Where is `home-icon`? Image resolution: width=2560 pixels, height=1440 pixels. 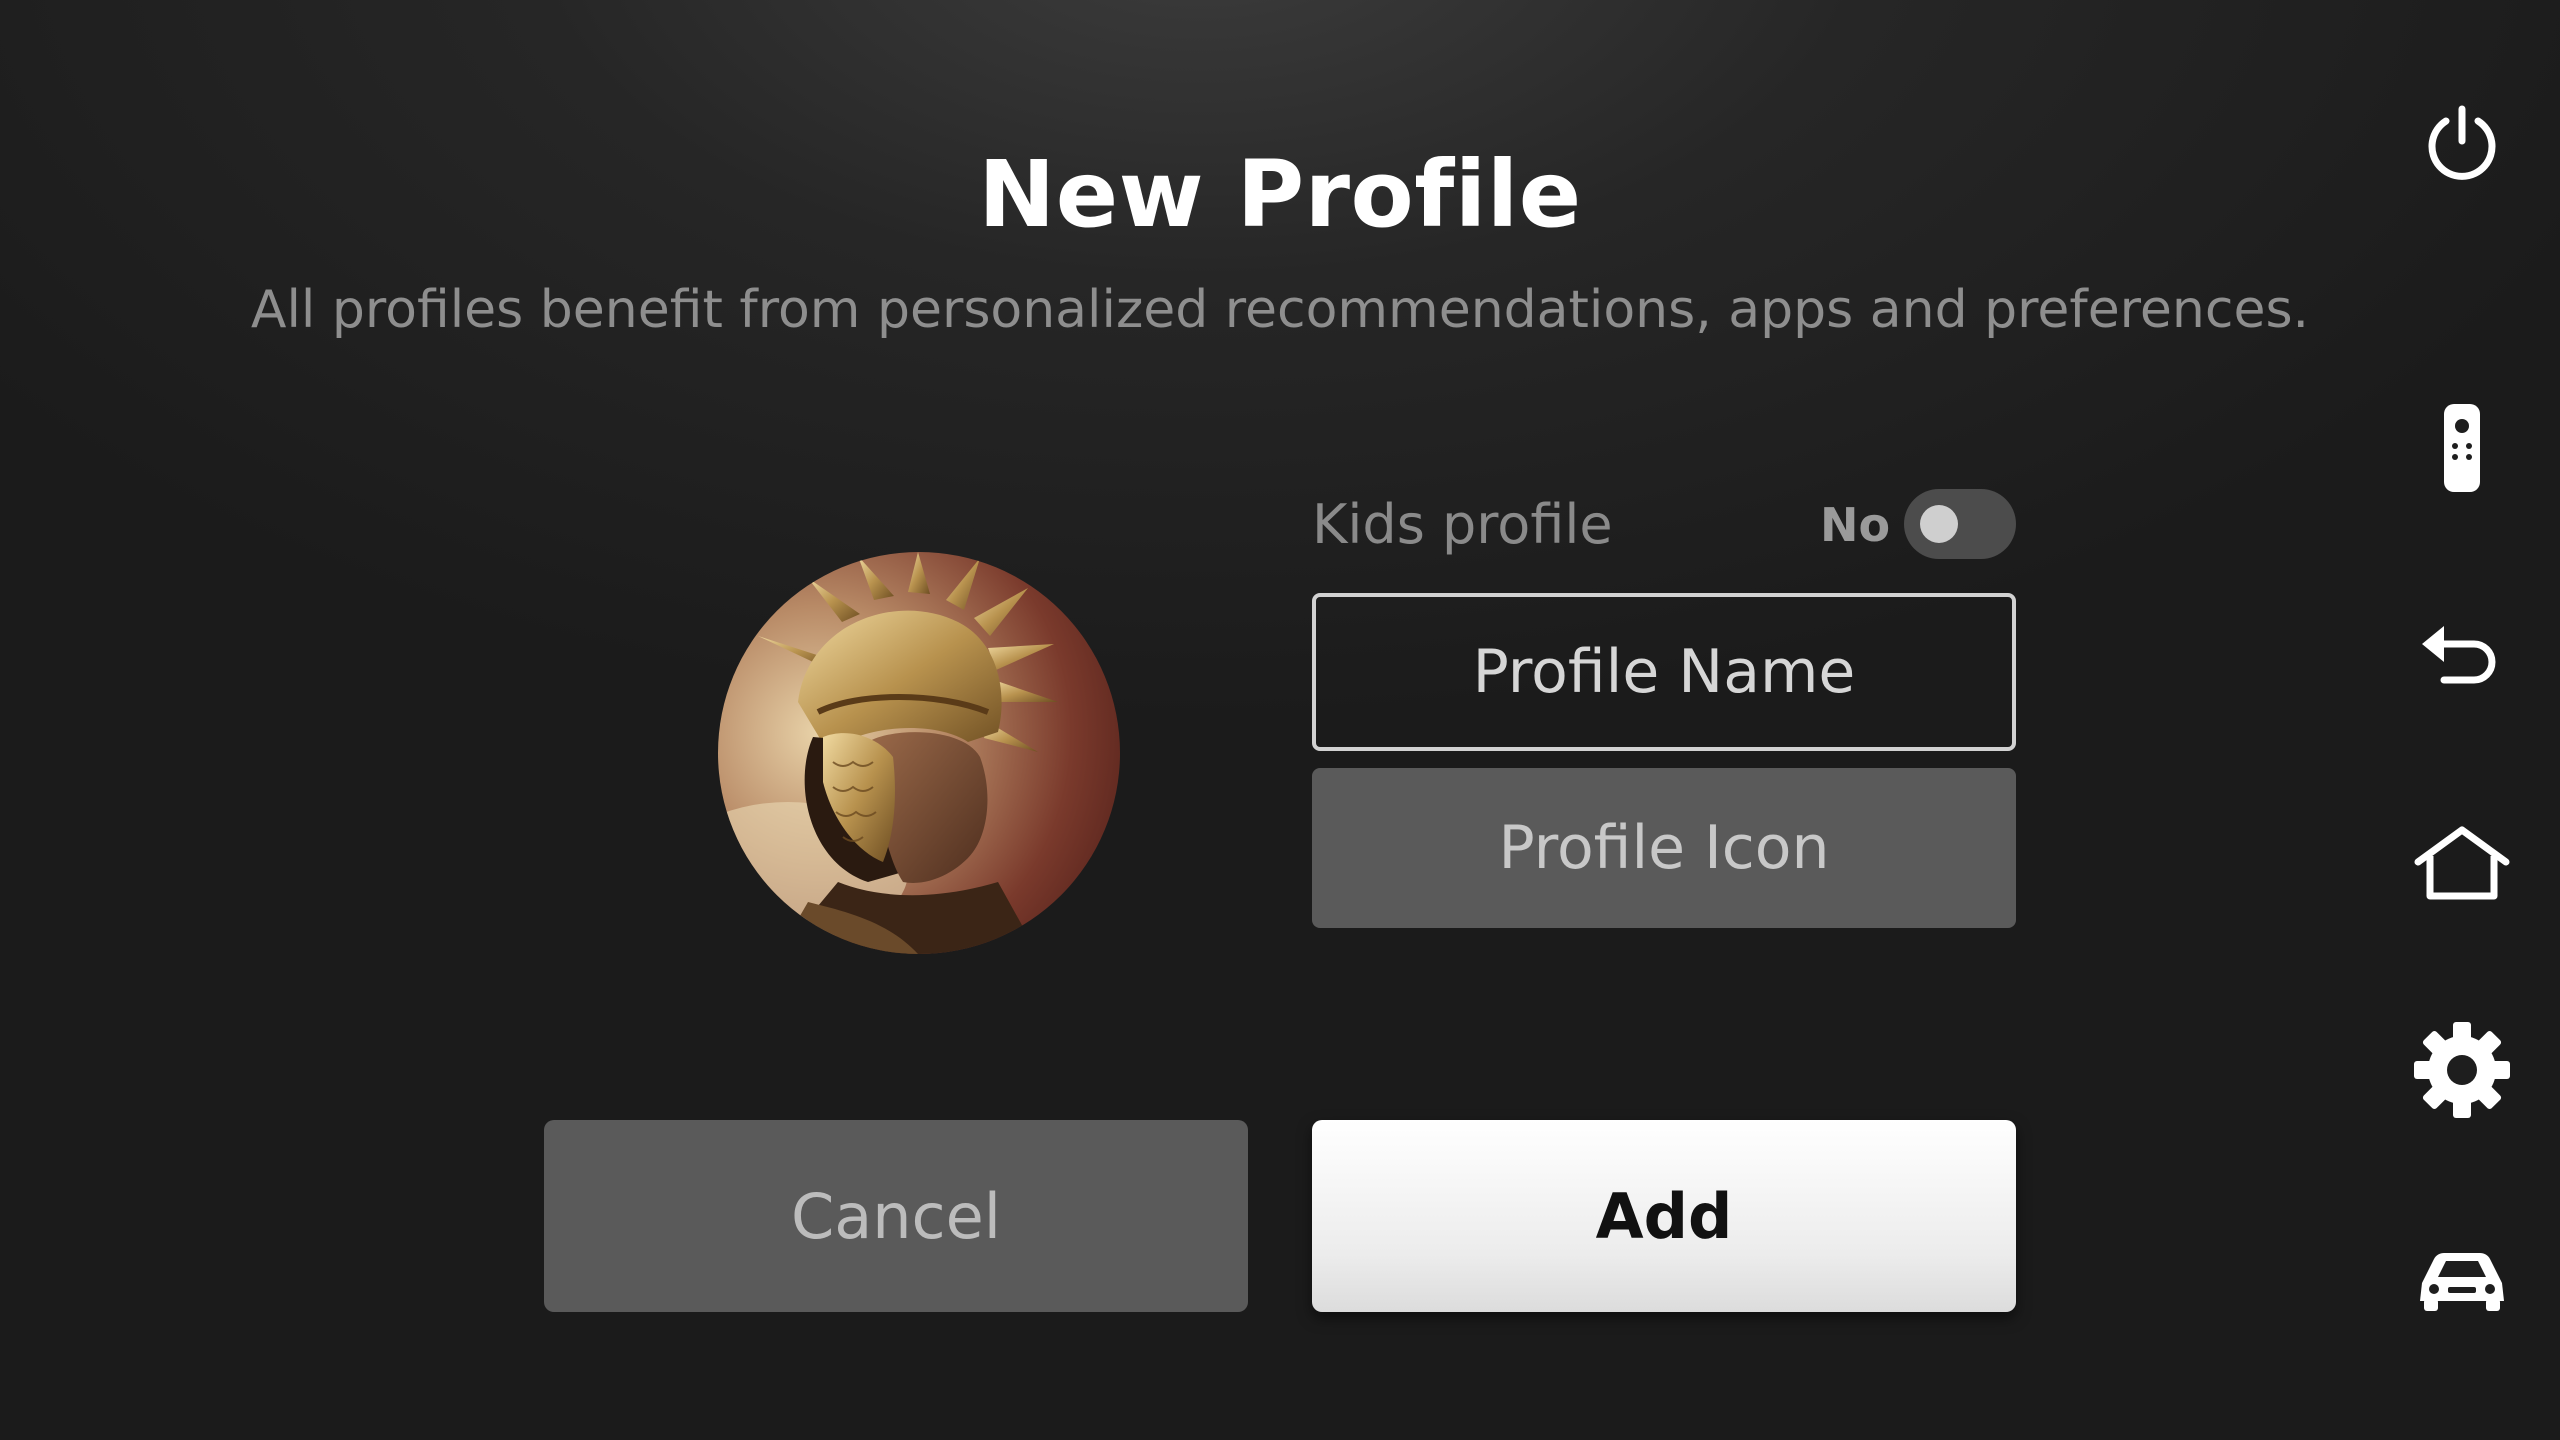
home-icon is located at coordinates (2462, 862).